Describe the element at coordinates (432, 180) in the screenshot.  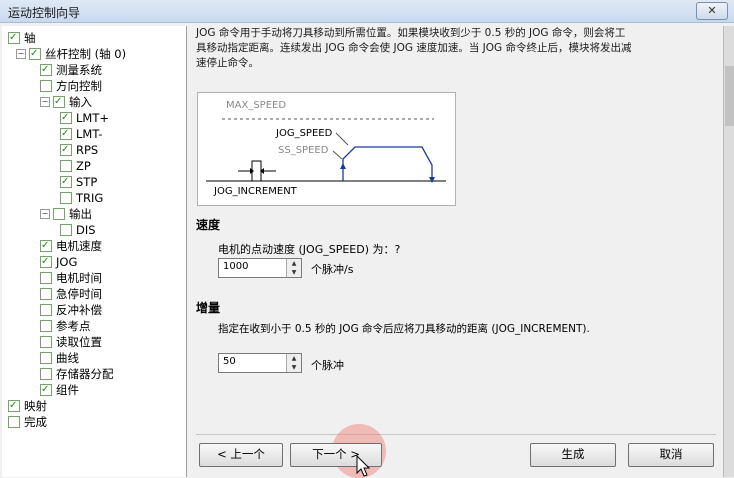
I see `jog-stop-arrowhead` at that location.